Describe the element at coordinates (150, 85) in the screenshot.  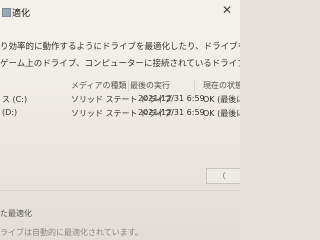
I see `column-header-last-run: 最後の実行` at that location.